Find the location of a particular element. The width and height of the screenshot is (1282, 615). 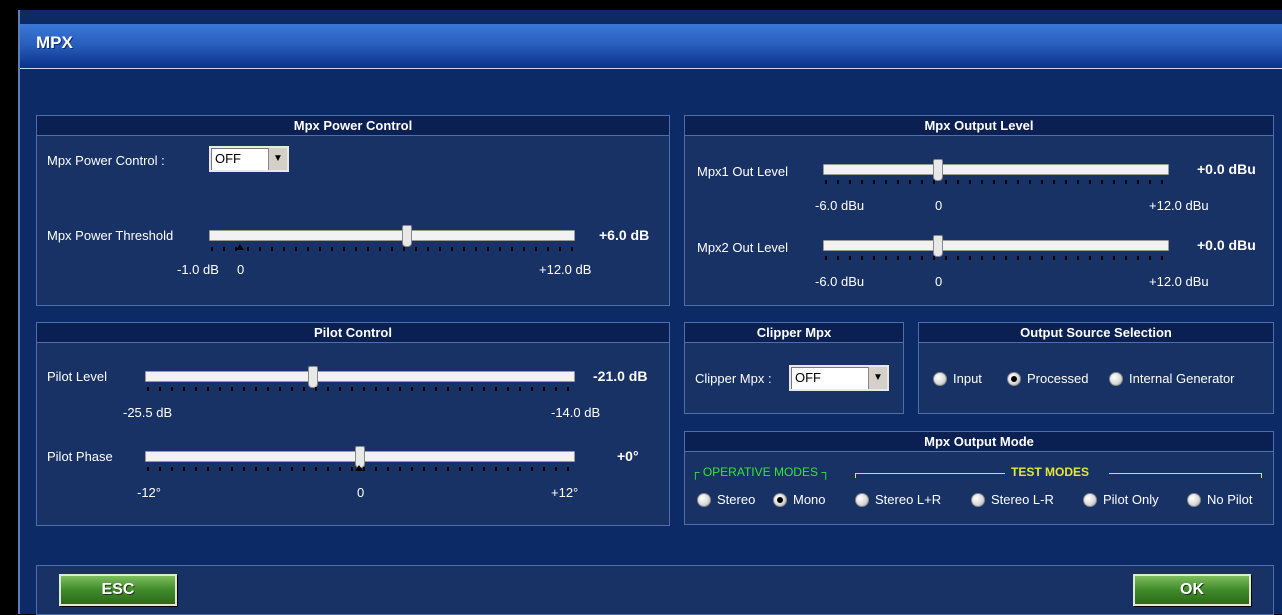

panel-header: Mpx Output Level is located at coordinates (979, 126).